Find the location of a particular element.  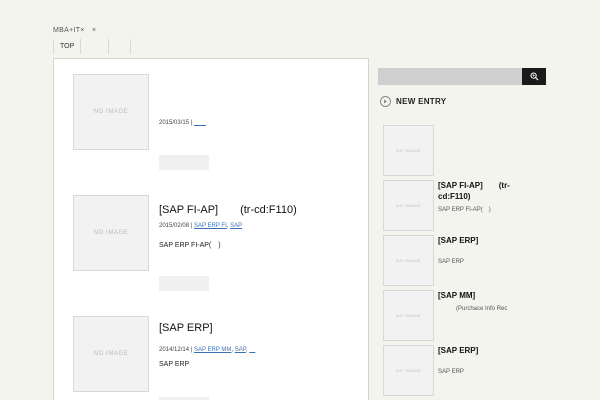

post-date: 2015/03/15 is located at coordinates (174, 123).